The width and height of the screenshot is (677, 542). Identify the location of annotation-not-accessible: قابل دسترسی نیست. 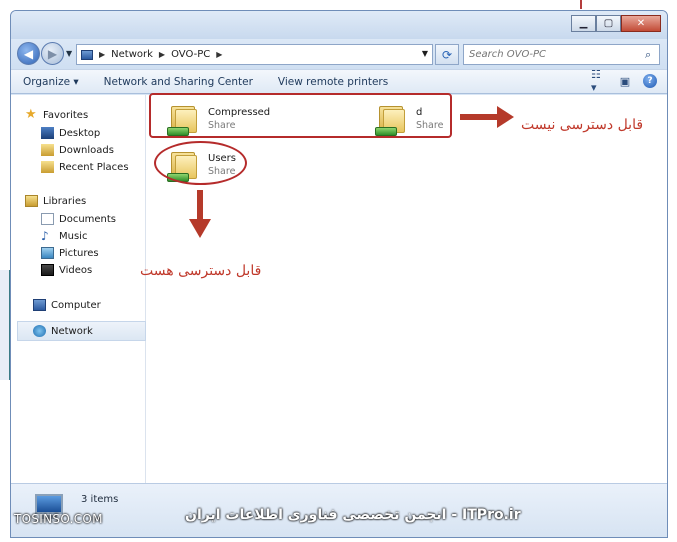
(582, 125).